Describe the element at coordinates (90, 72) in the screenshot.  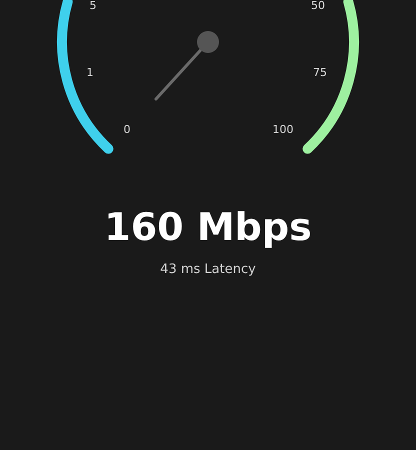
I see `scale-label: 1` at that location.